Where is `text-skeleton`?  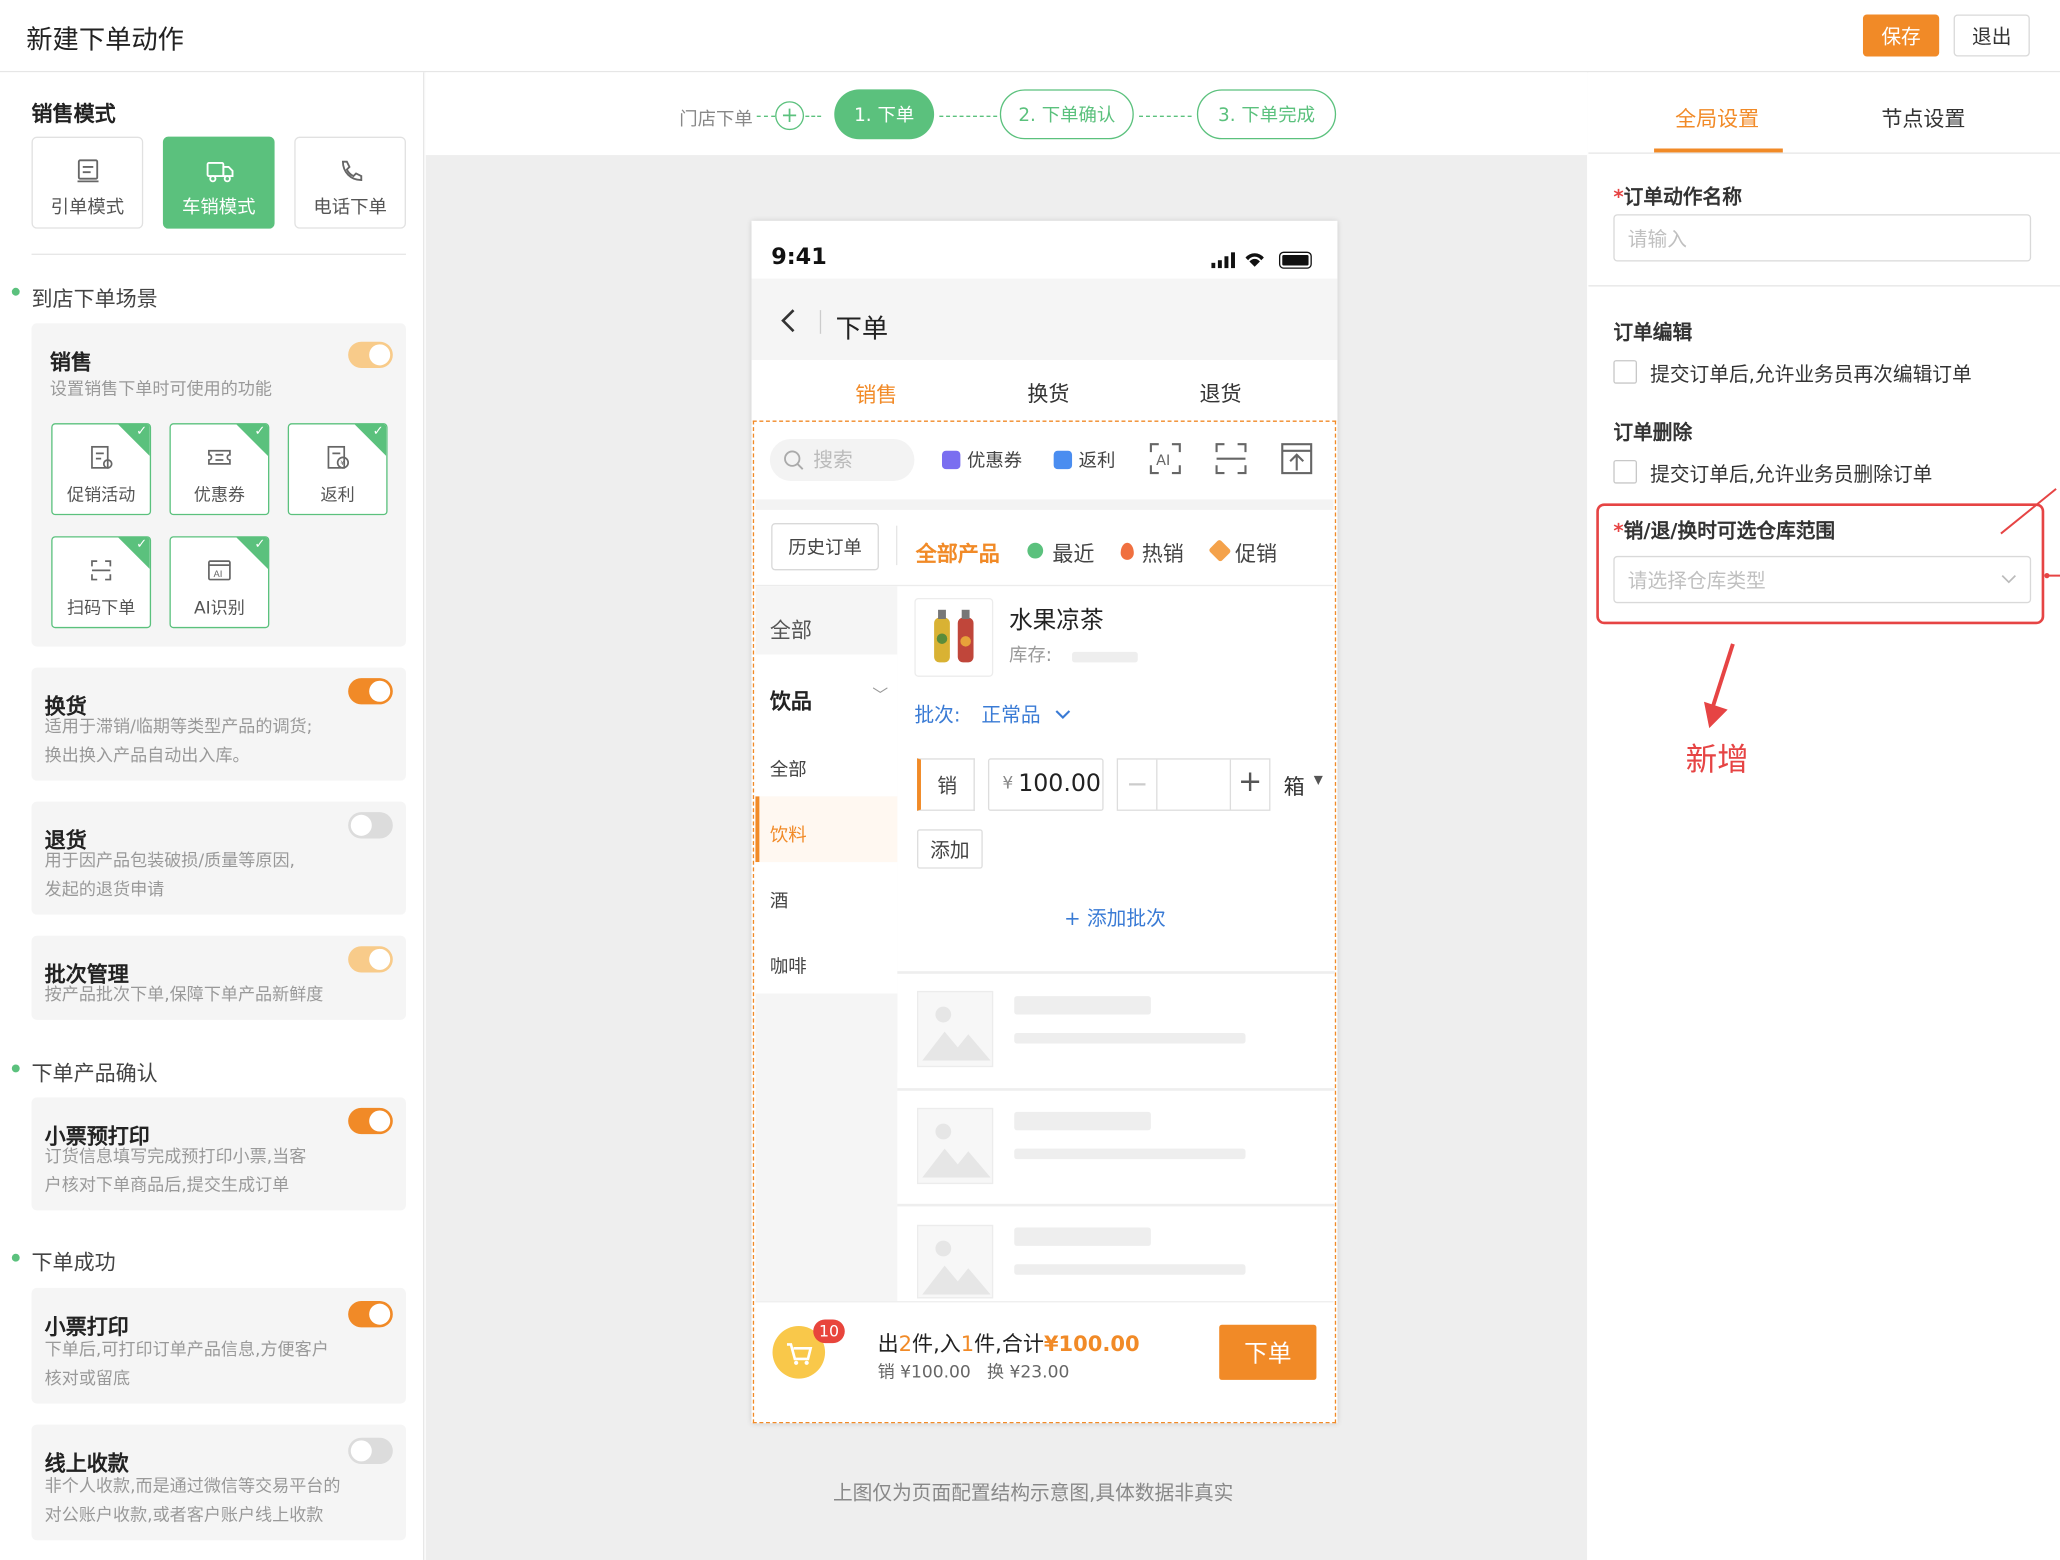 text-skeleton is located at coordinates (1082, 1236).